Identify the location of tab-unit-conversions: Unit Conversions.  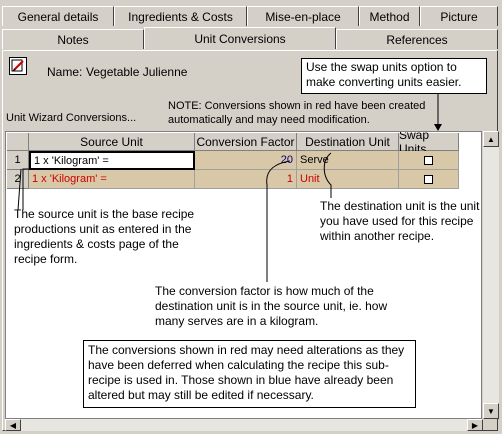
(240, 38).